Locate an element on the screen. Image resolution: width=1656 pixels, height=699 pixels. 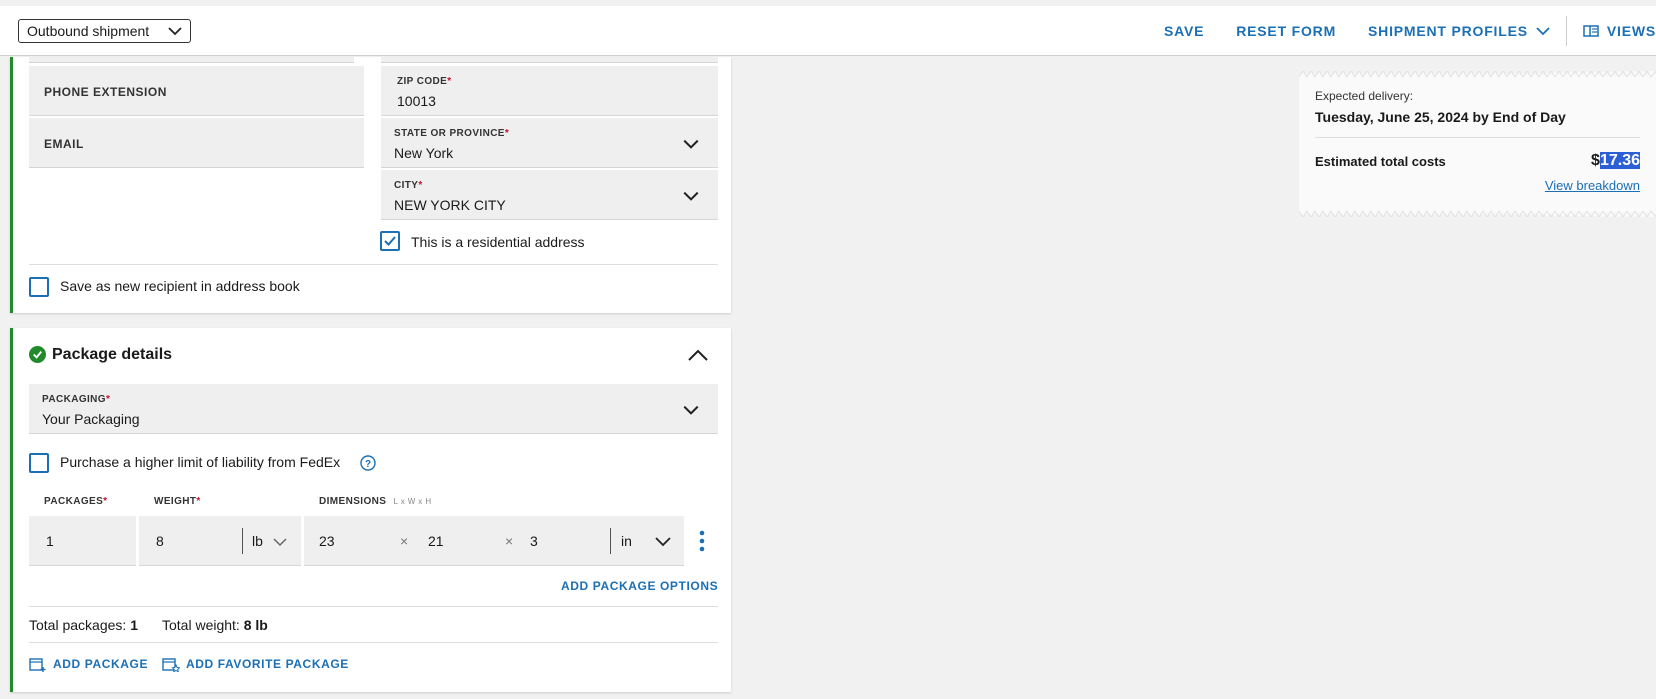
save-label: SAVE is located at coordinates (1184, 31).